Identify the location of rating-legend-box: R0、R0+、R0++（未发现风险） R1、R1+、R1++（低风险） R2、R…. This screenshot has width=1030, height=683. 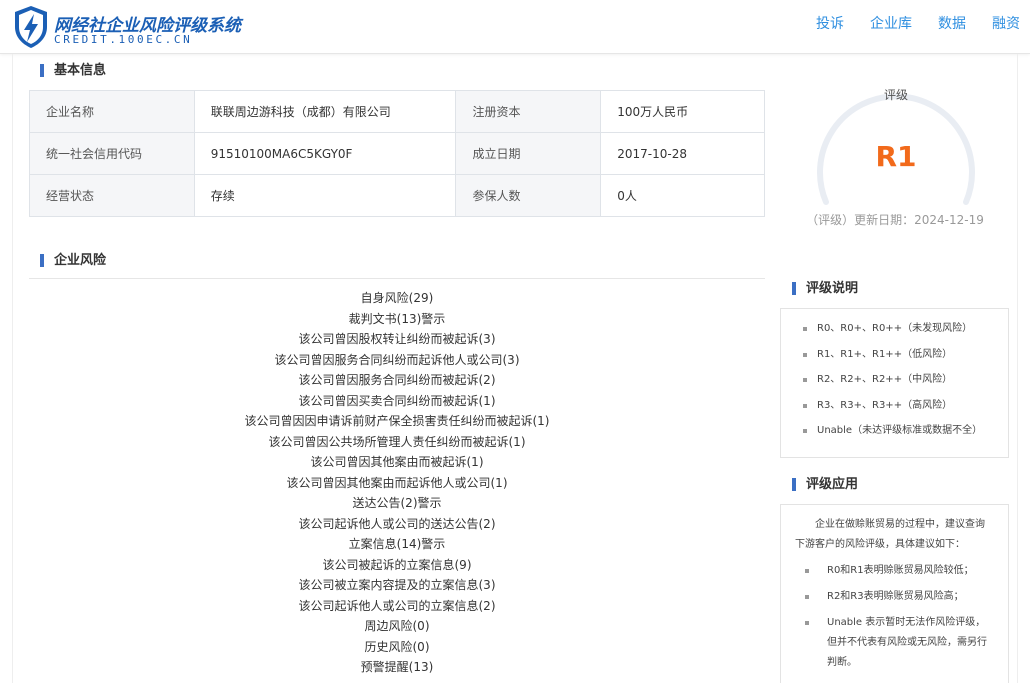
(894, 383).